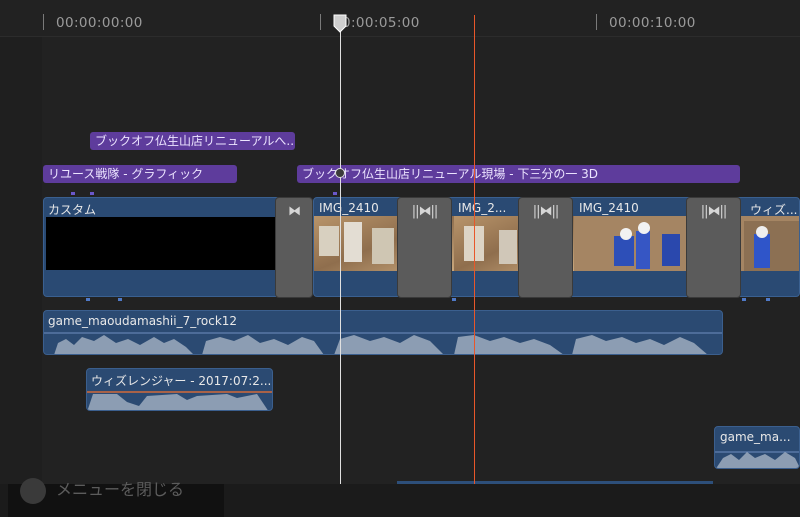 The image size is (800, 517). Describe the element at coordinates (400, 18) in the screenshot. I see `time-ruler: 00:00:00:00 00:00:05:00 00:00:10:00` at that location.